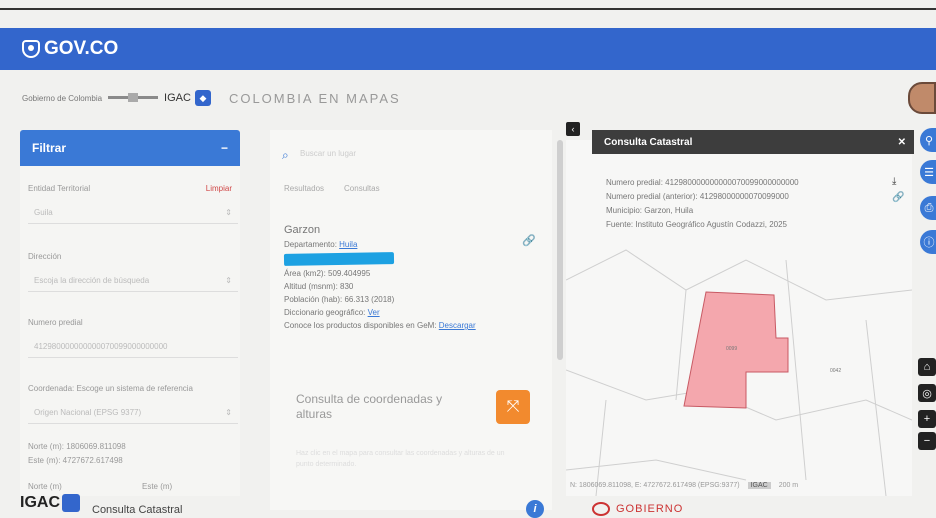 The image size is (936, 518). I want to click on highlight-mark, so click(339, 259).